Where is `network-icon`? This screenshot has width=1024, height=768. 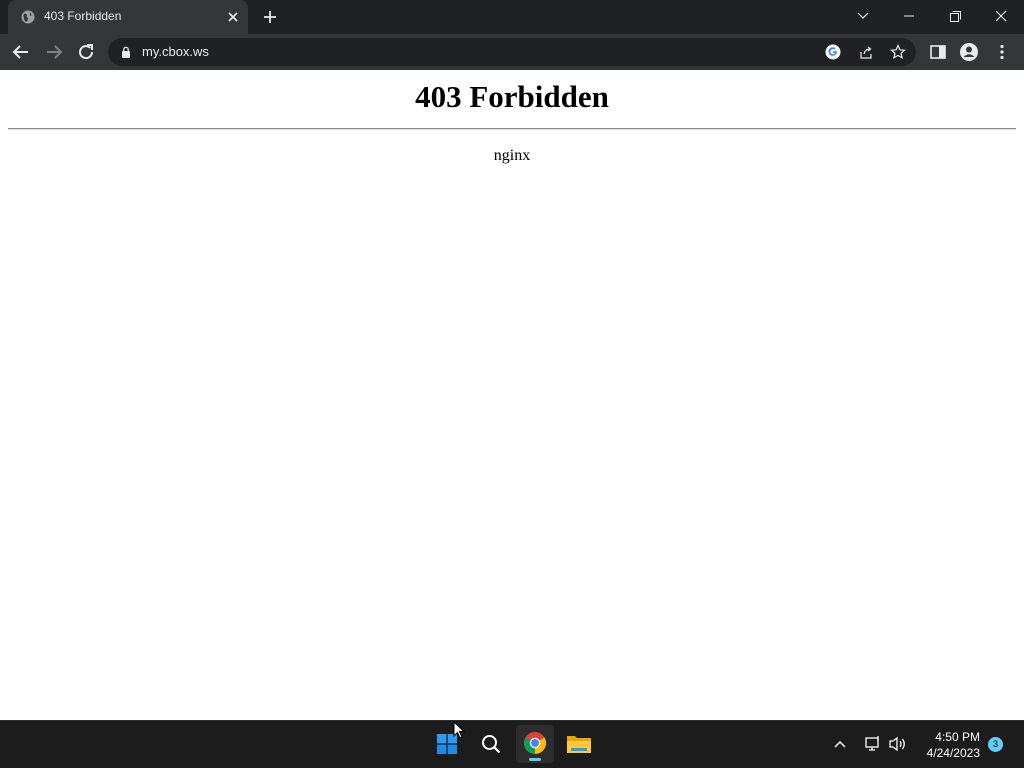
network-icon is located at coordinates (873, 744).